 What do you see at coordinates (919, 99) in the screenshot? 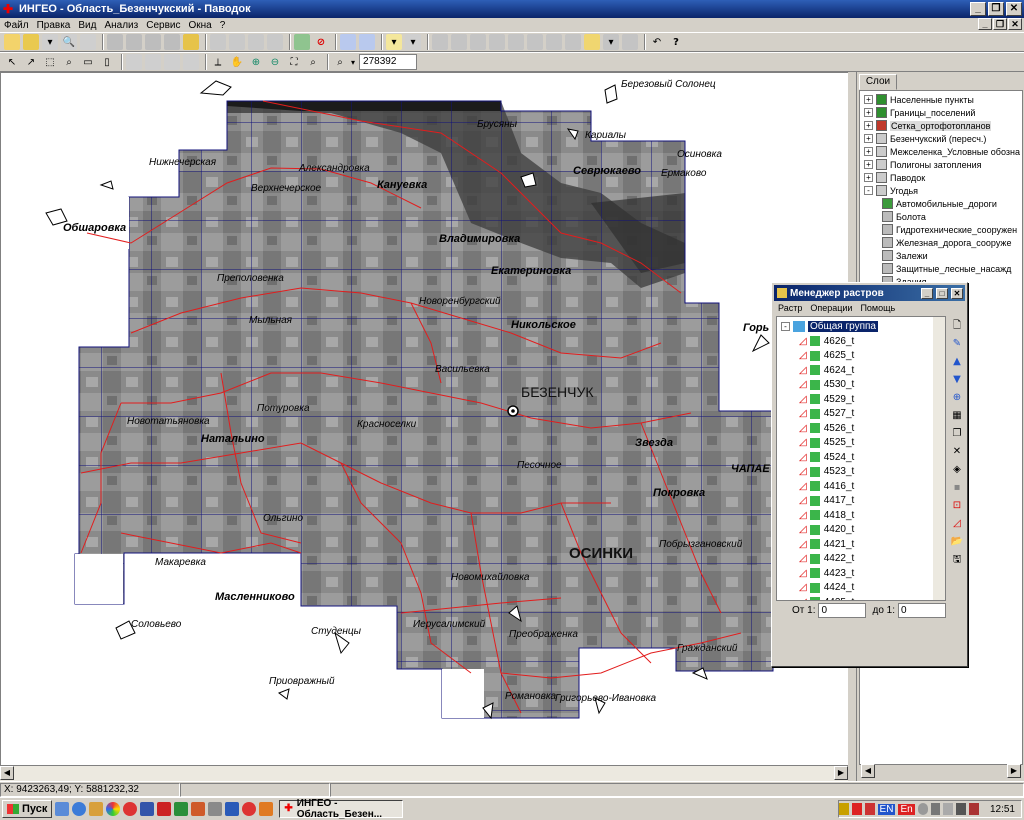
I see `layer-tree-item: + Населенные пункты` at bounding box center [919, 99].